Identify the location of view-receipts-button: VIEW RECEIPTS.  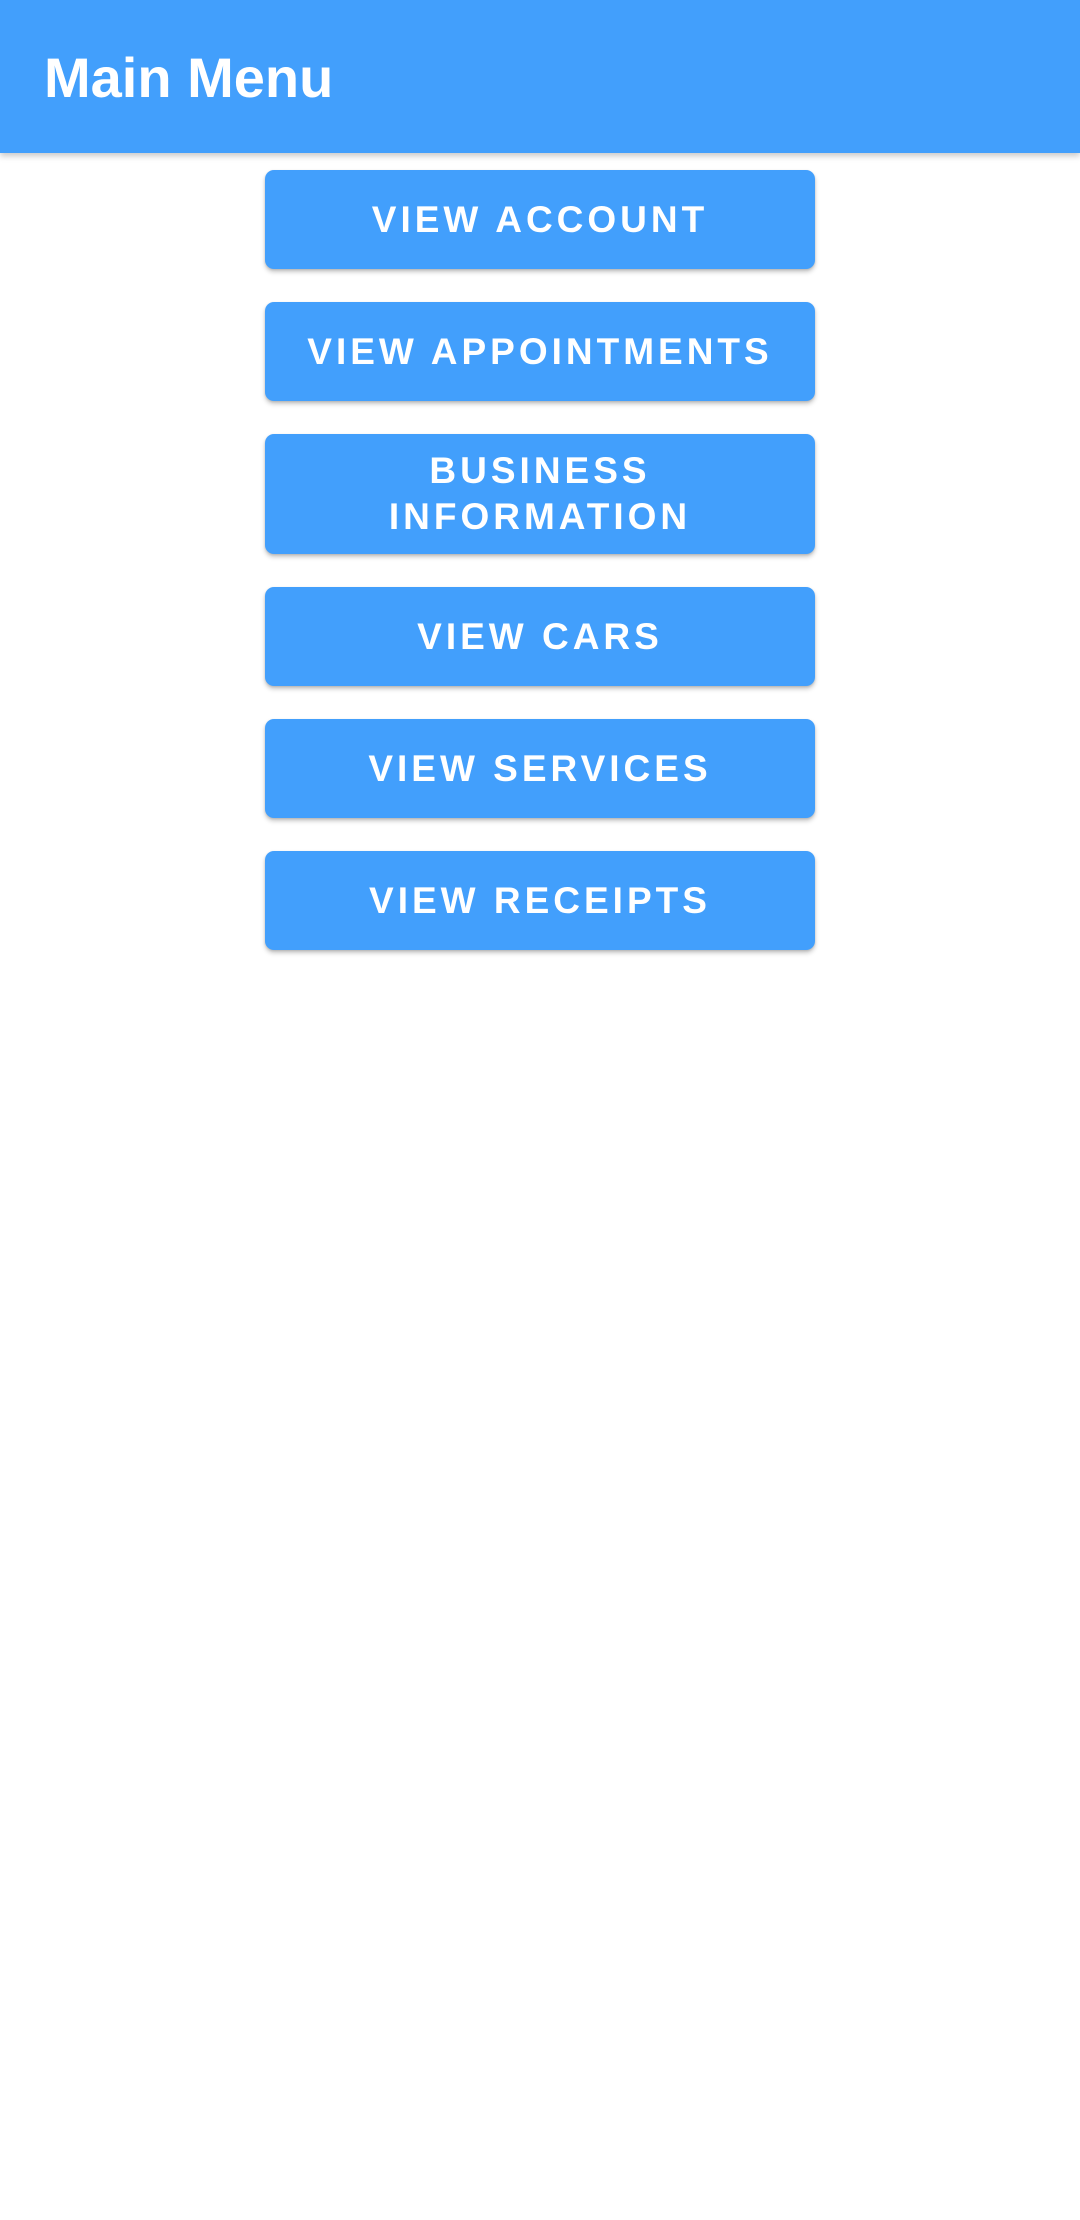
(540, 900).